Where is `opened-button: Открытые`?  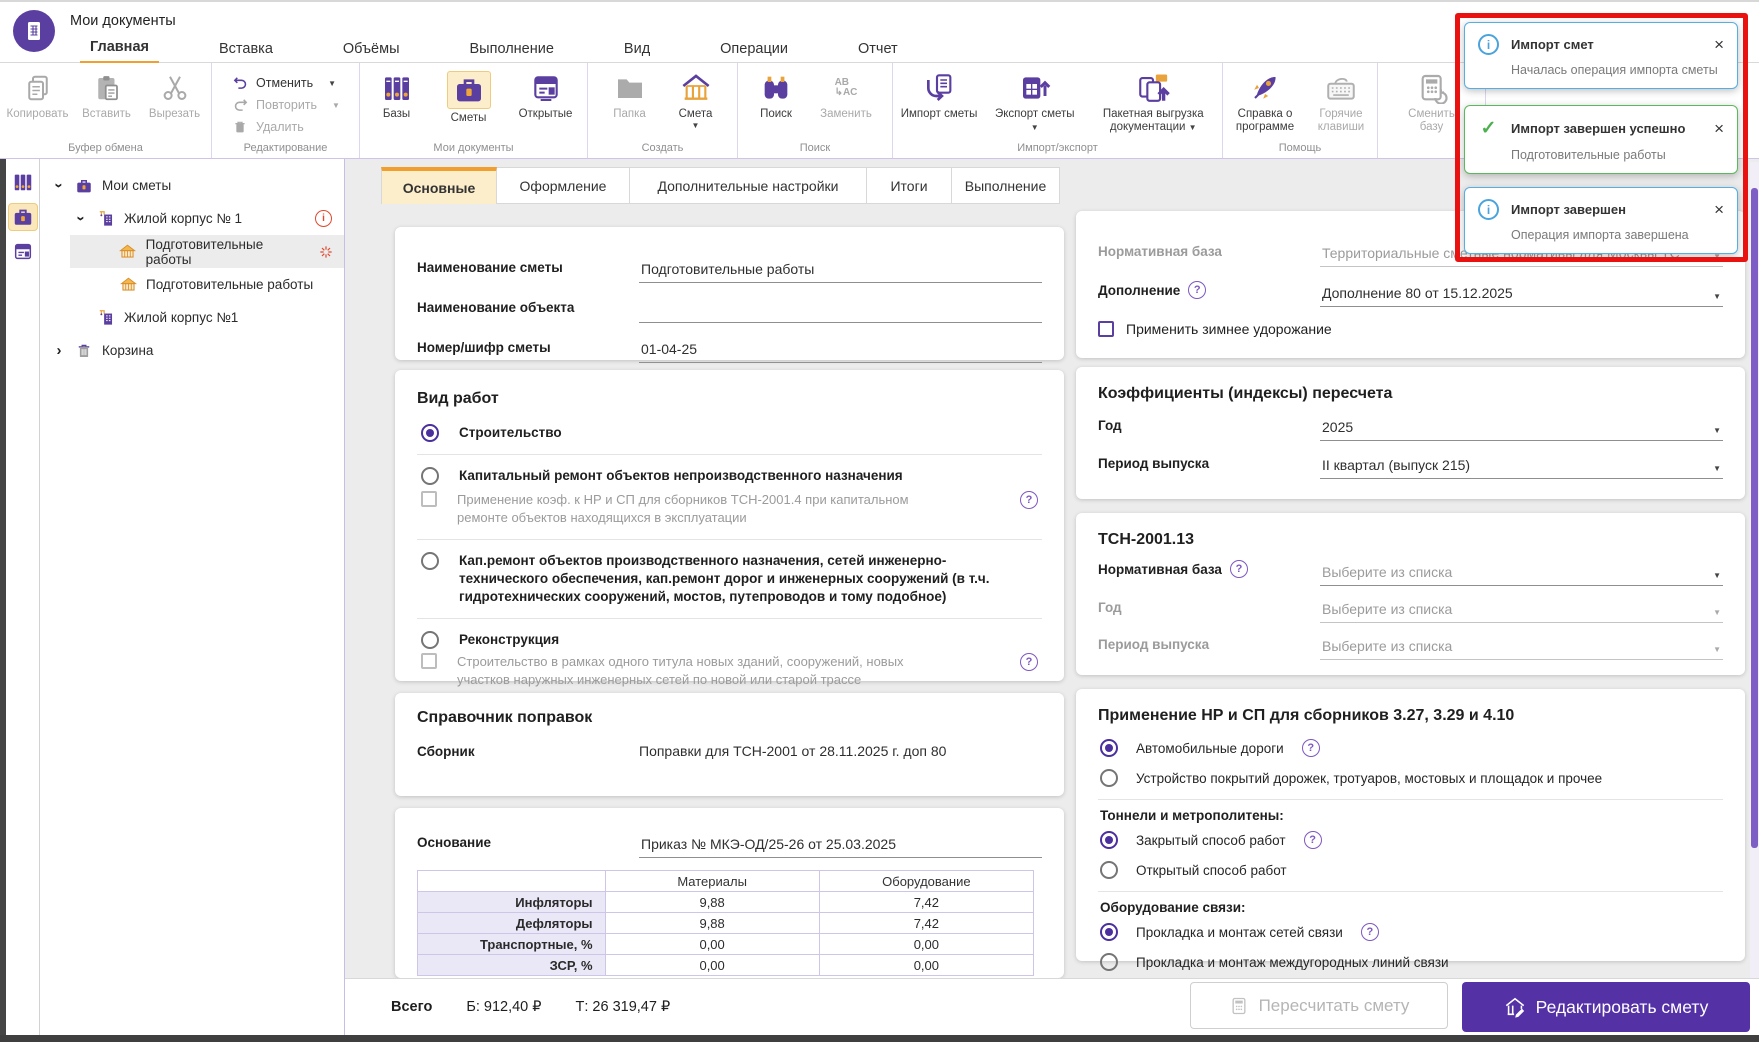
opened-button: Открытые is located at coordinates (546, 94).